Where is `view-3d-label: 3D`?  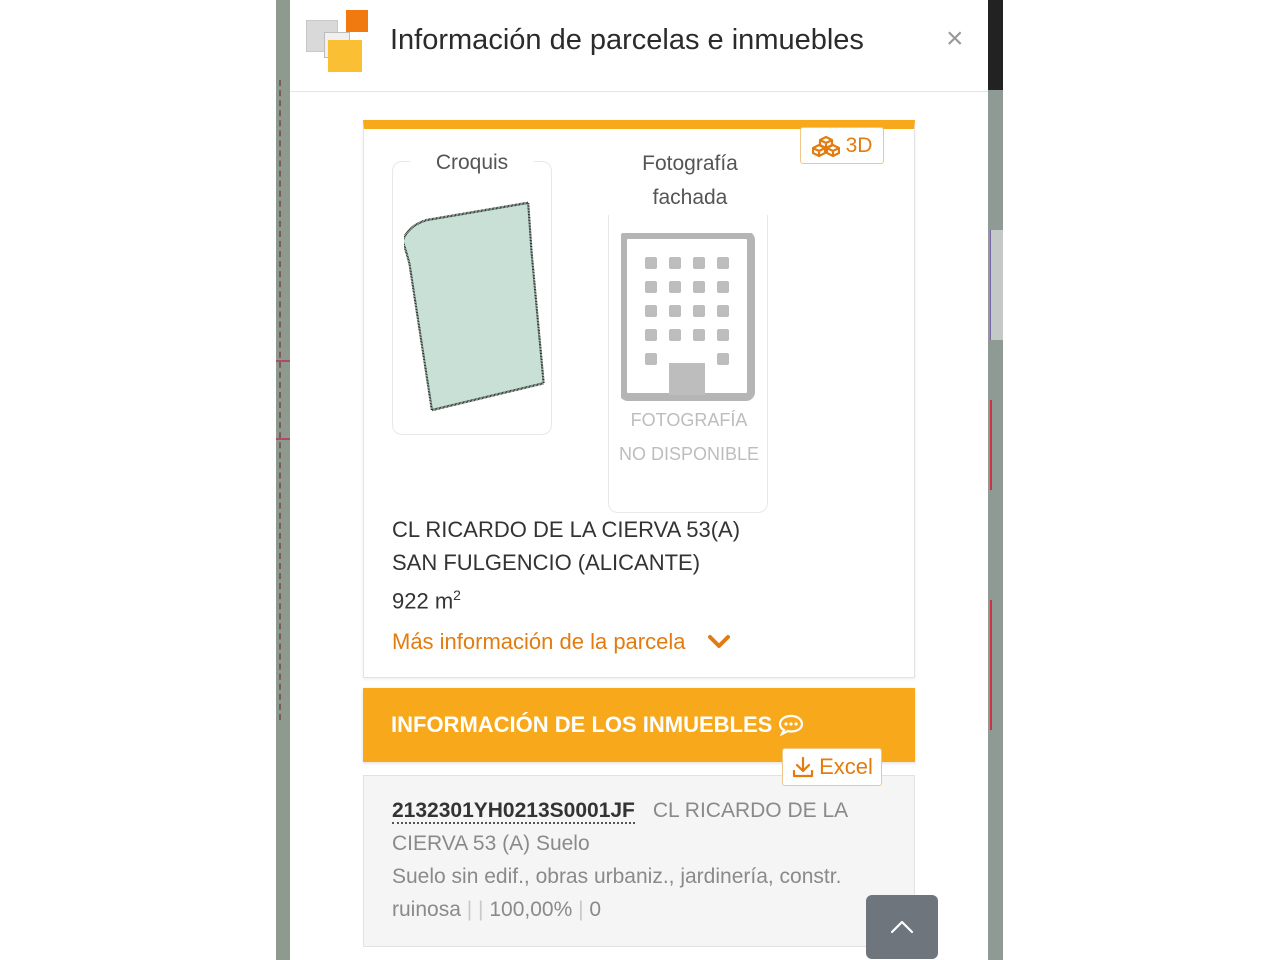 view-3d-label: 3D is located at coordinates (859, 145).